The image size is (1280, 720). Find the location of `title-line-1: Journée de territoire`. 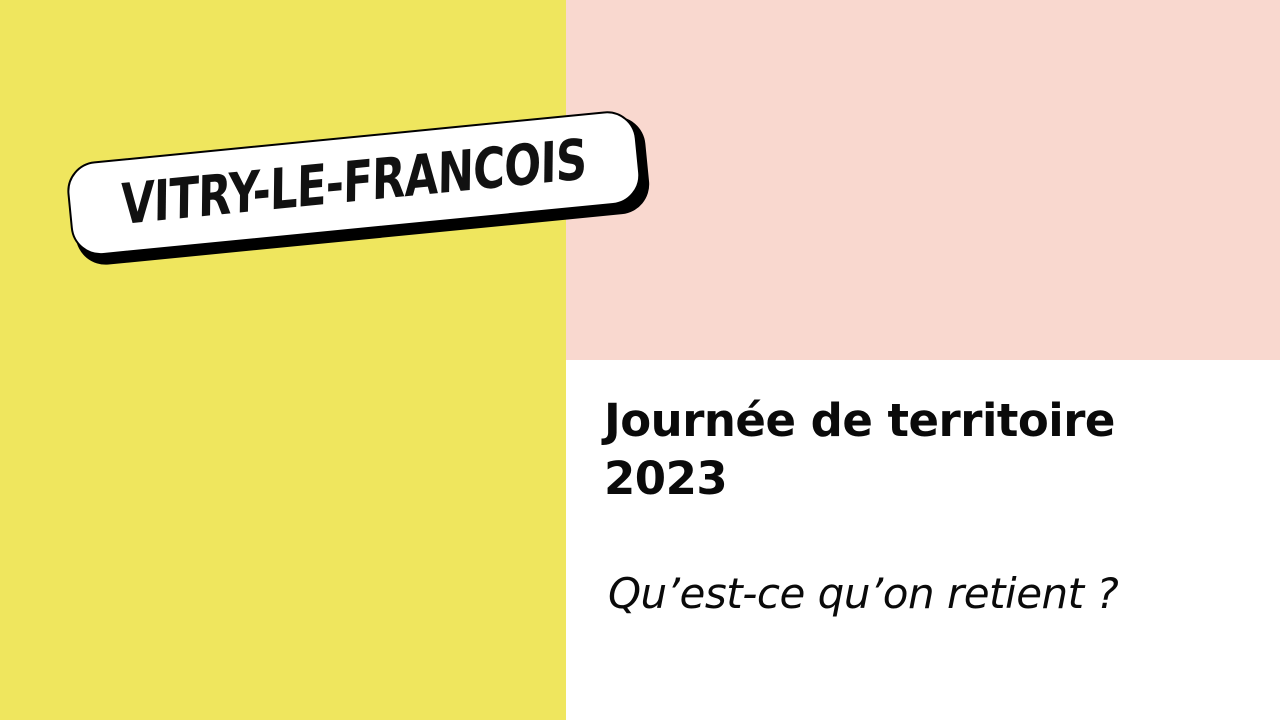

title-line-1: Journée de territoire is located at coordinates (859, 420).